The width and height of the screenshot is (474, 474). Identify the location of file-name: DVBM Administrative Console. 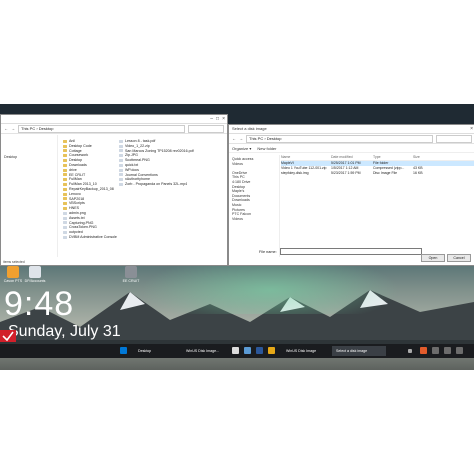
(93, 236).